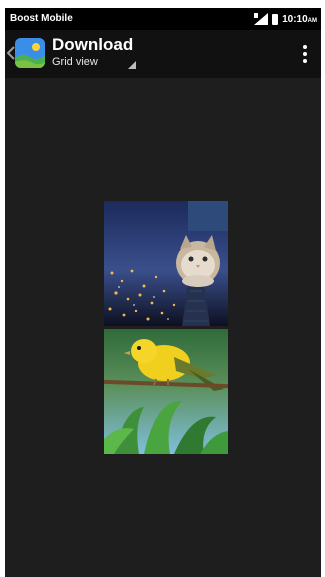 The width and height of the screenshot is (325, 577). I want to click on gallery-app-icon, so click(30, 53).